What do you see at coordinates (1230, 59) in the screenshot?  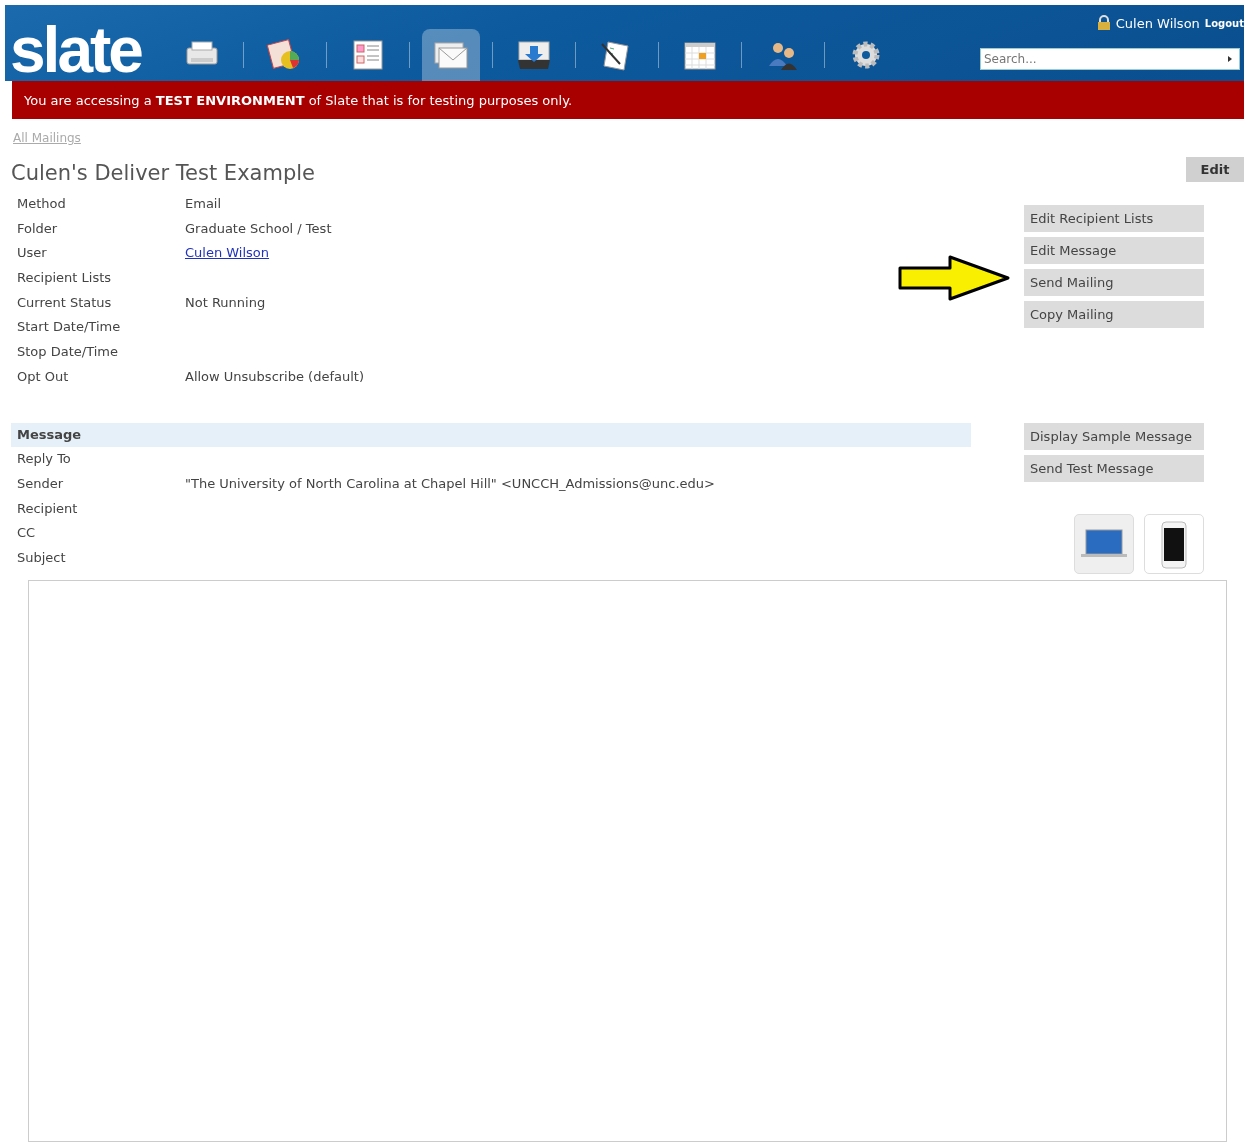 I see `caret-icon` at bounding box center [1230, 59].